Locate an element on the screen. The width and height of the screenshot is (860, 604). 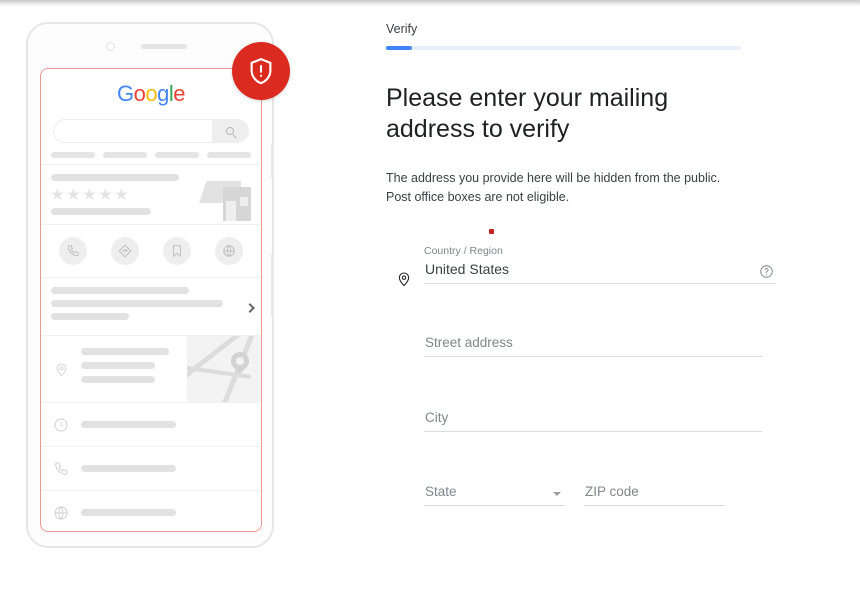
search-icon is located at coordinates (230, 131).